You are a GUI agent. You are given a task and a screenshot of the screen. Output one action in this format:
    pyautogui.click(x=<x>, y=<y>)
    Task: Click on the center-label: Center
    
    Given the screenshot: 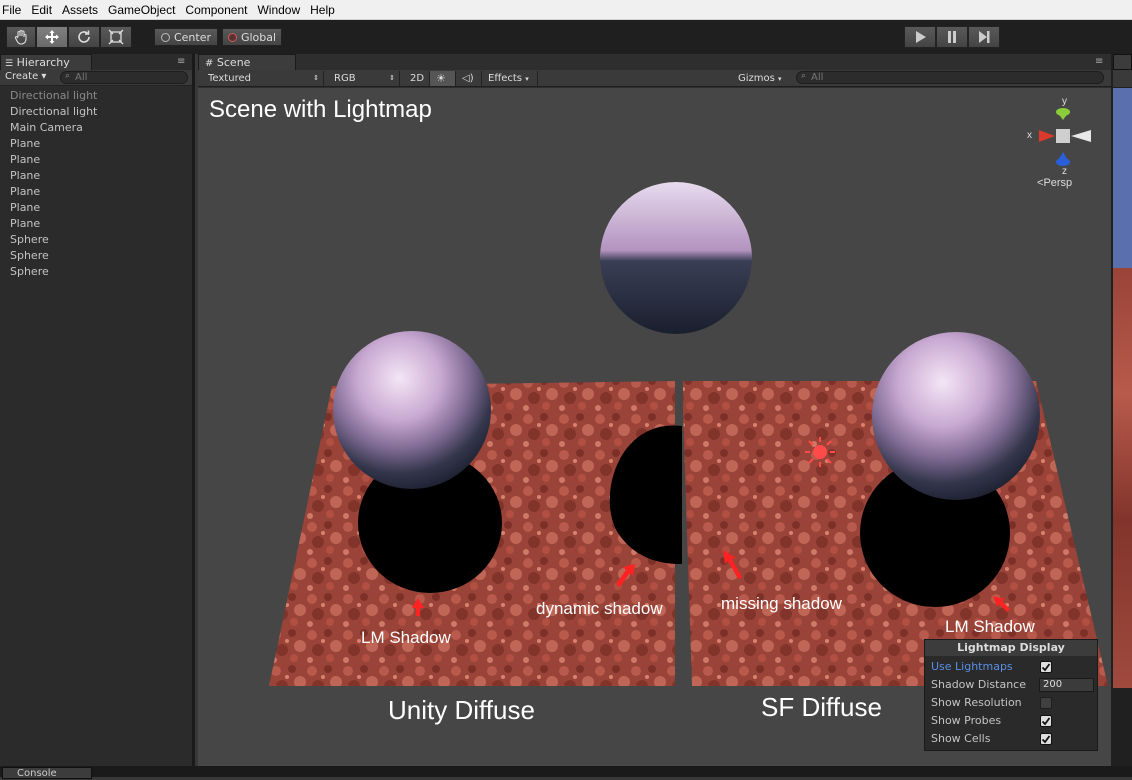 What is the action you would take?
    pyautogui.click(x=192, y=37)
    